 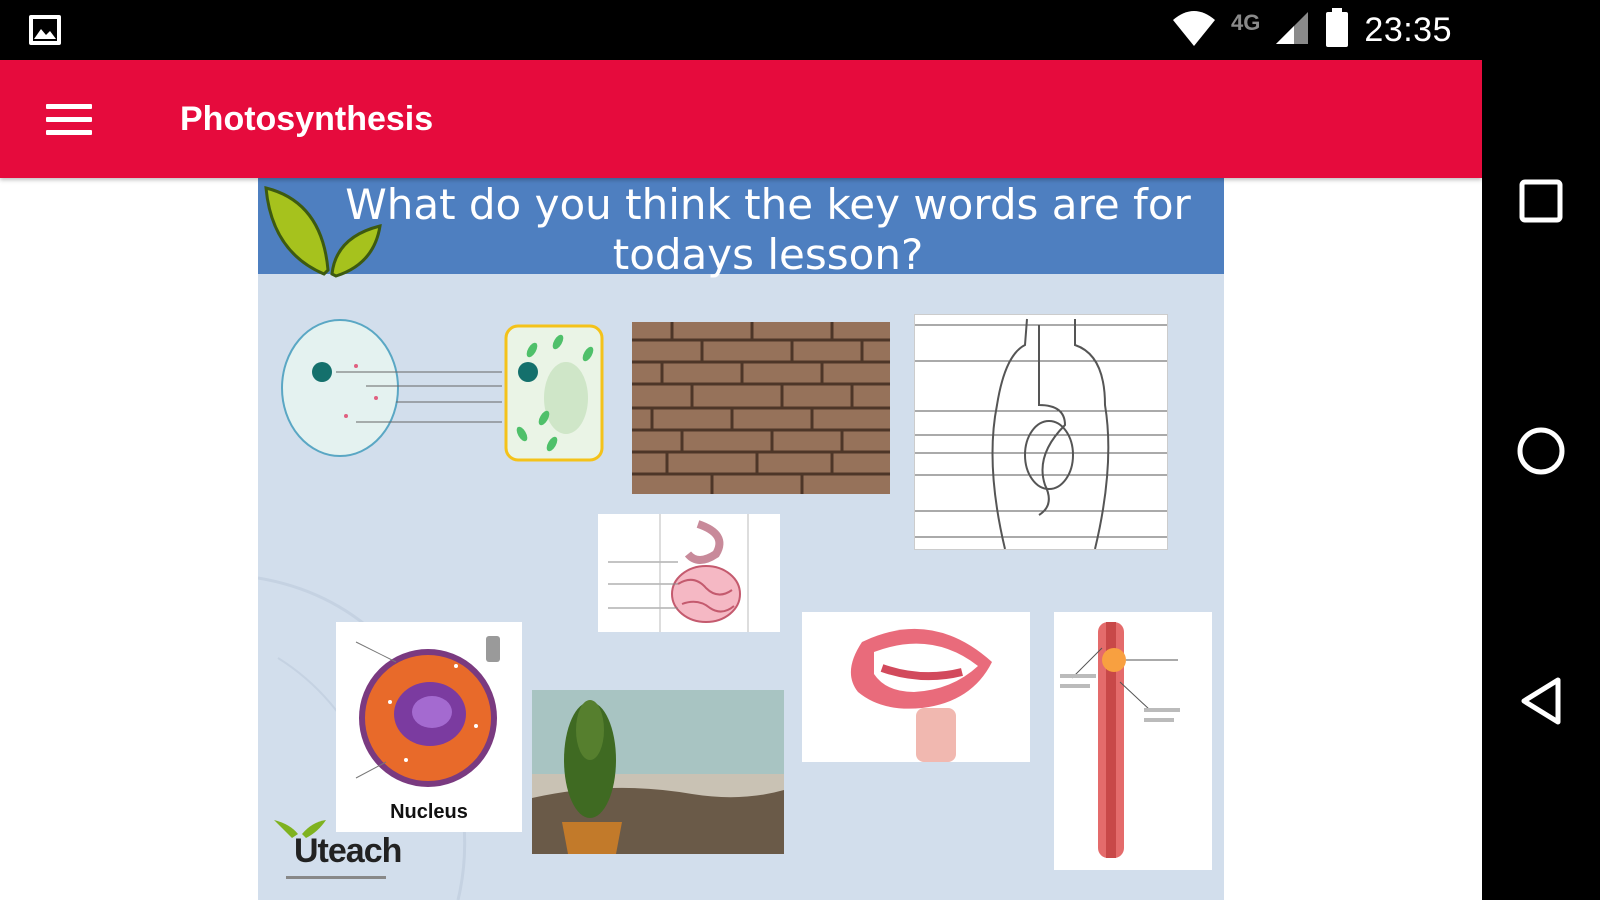 I want to click on wifi-icon, so click(x=1194, y=30).